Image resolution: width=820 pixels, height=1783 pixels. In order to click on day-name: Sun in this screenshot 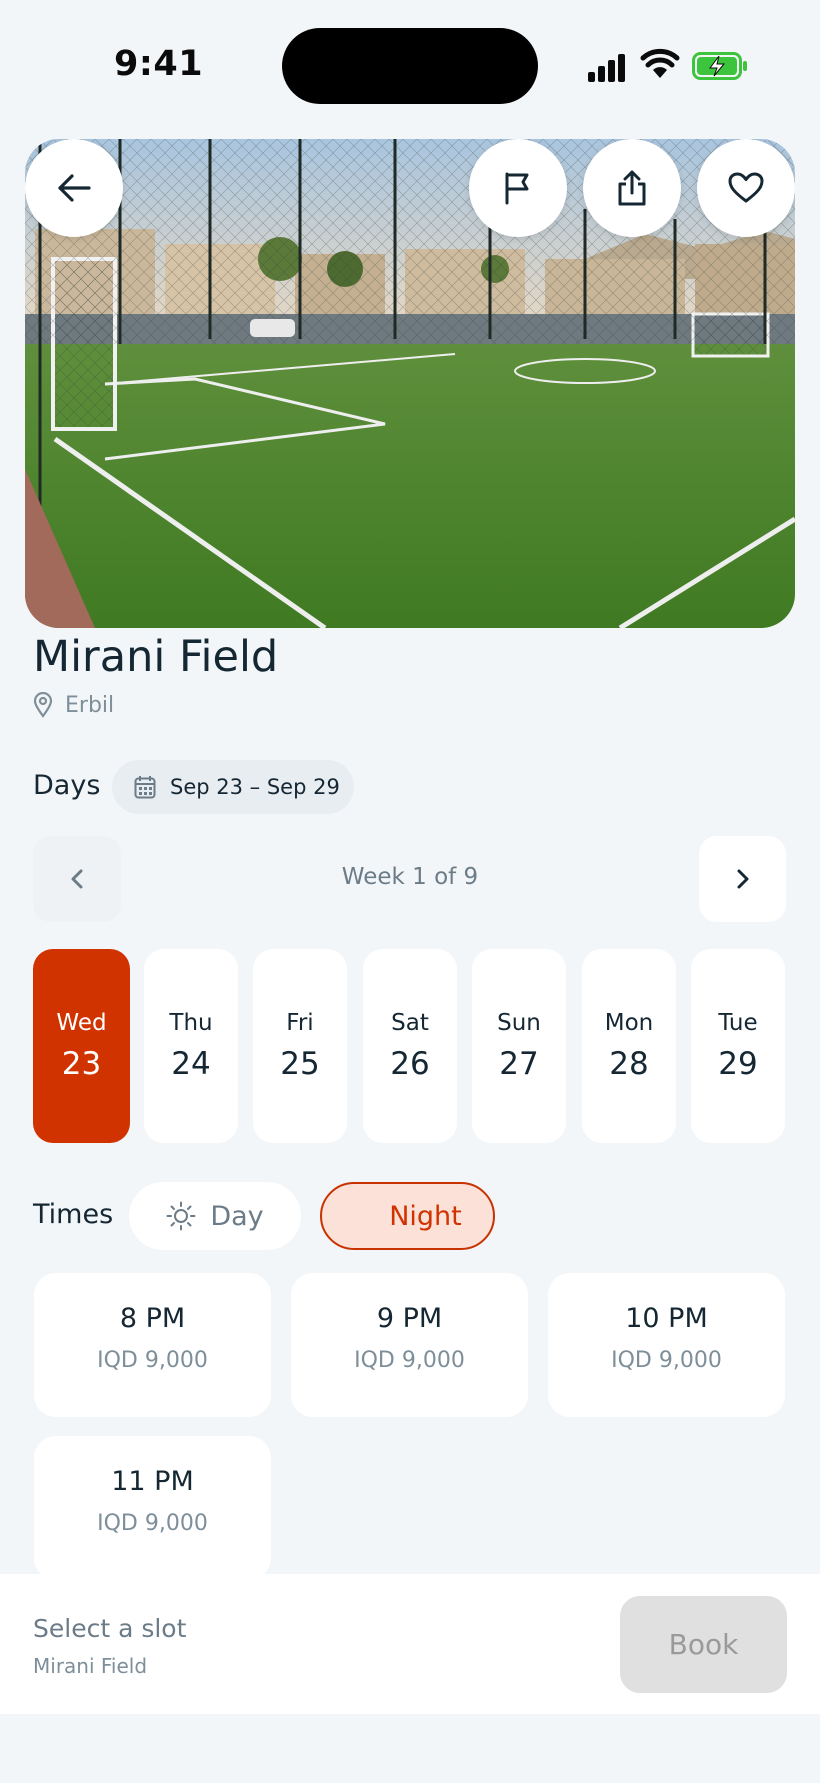, I will do `click(519, 1023)`.